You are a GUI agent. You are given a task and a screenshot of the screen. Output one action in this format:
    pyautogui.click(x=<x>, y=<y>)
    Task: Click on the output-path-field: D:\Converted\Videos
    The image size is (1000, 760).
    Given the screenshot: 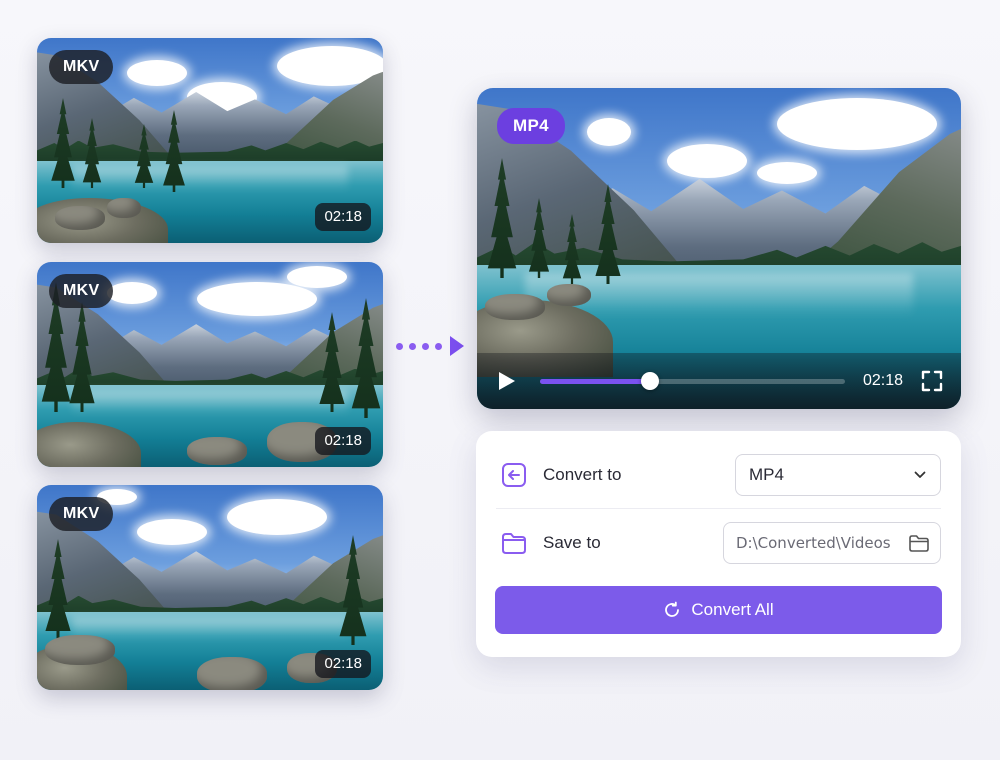 What is the action you would take?
    pyautogui.click(x=832, y=543)
    